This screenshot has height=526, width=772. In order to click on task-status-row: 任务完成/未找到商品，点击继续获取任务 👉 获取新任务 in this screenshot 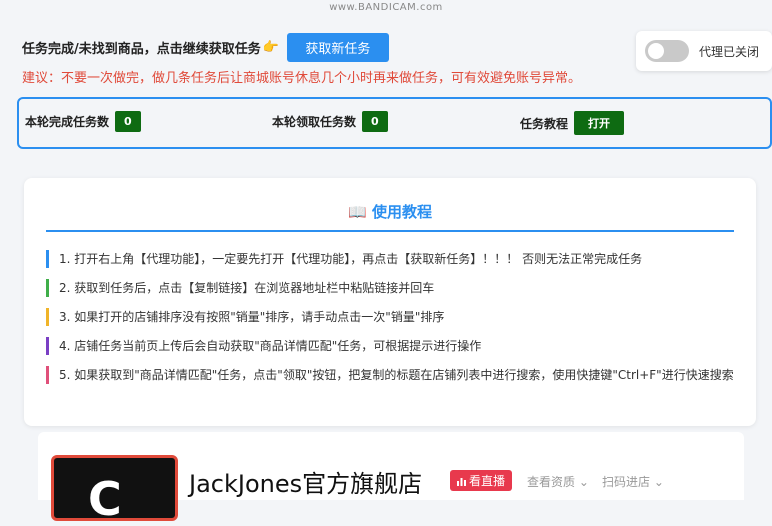, I will do `click(205, 47)`.